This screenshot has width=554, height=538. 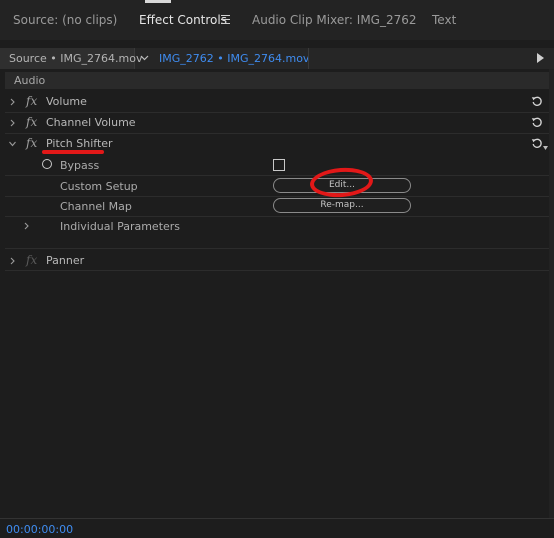 What do you see at coordinates (277, 518) in the screenshot?
I see `bottom-divider` at bounding box center [277, 518].